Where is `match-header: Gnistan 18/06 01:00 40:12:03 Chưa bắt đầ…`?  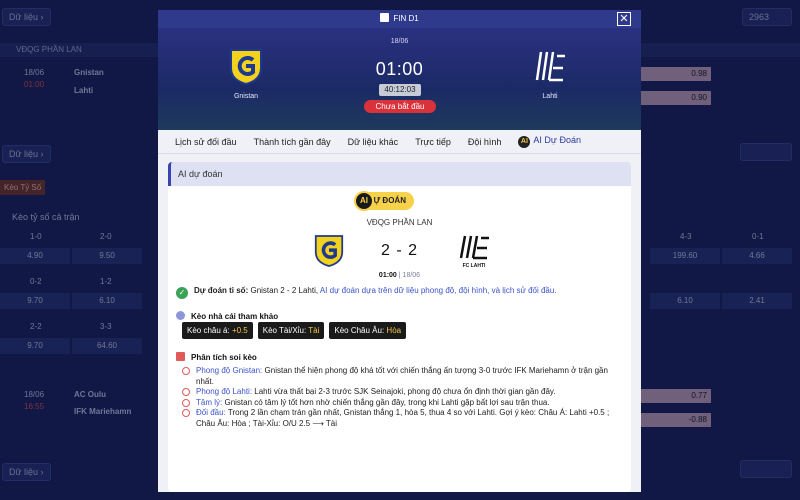
match-header: Gnistan 18/06 01:00 40:12:03 Chưa bắt đầ… is located at coordinates (399, 79).